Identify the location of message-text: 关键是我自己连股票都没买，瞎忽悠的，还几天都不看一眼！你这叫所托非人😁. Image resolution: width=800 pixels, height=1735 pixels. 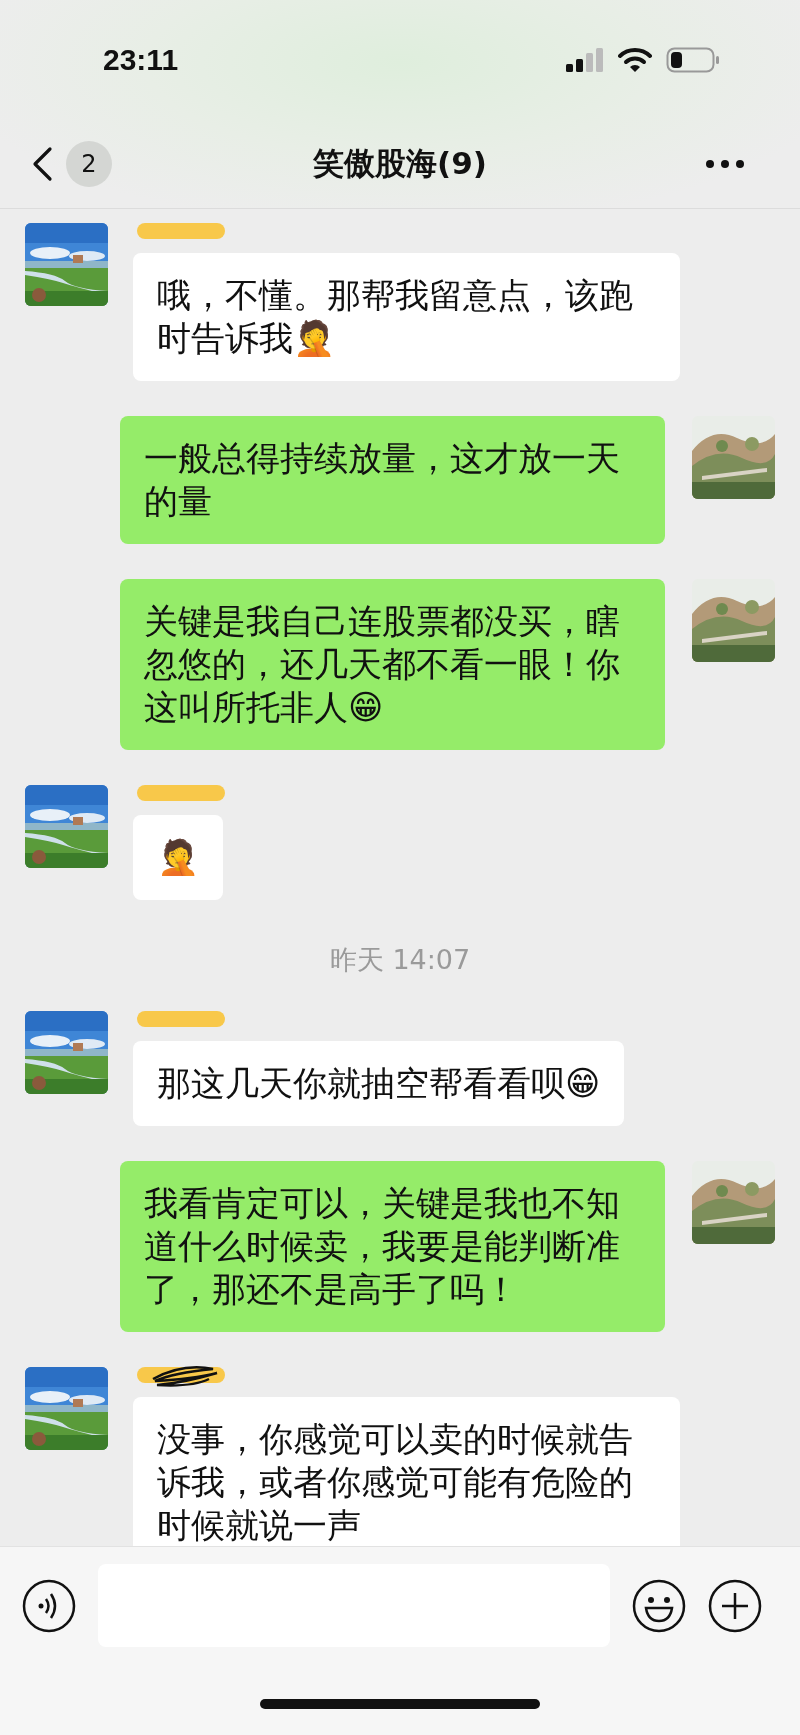
(392, 664).